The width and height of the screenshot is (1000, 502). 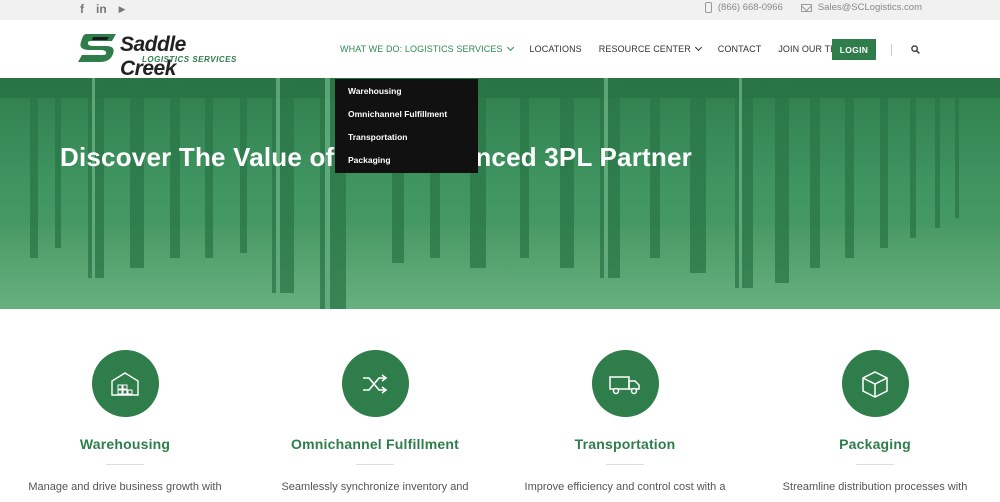 What do you see at coordinates (644, 49) in the screenshot?
I see `nav-label: RESOURCE CENTER` at bounding box center [644, 49].